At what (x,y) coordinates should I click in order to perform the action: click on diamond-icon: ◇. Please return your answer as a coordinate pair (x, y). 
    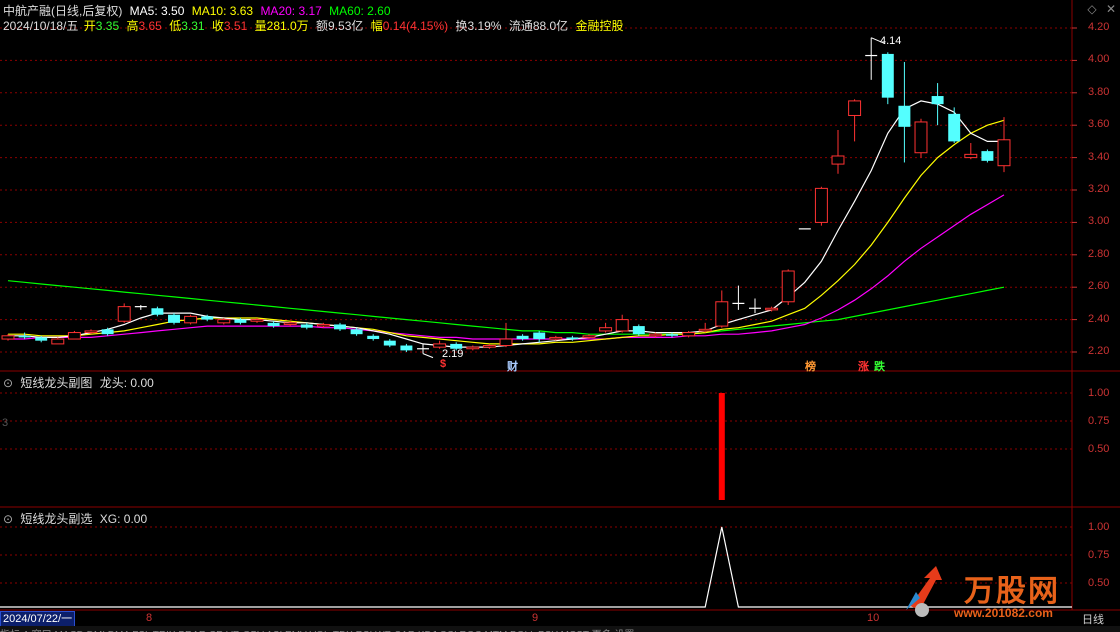
    Looking at the image, I should click on (1091, 9).